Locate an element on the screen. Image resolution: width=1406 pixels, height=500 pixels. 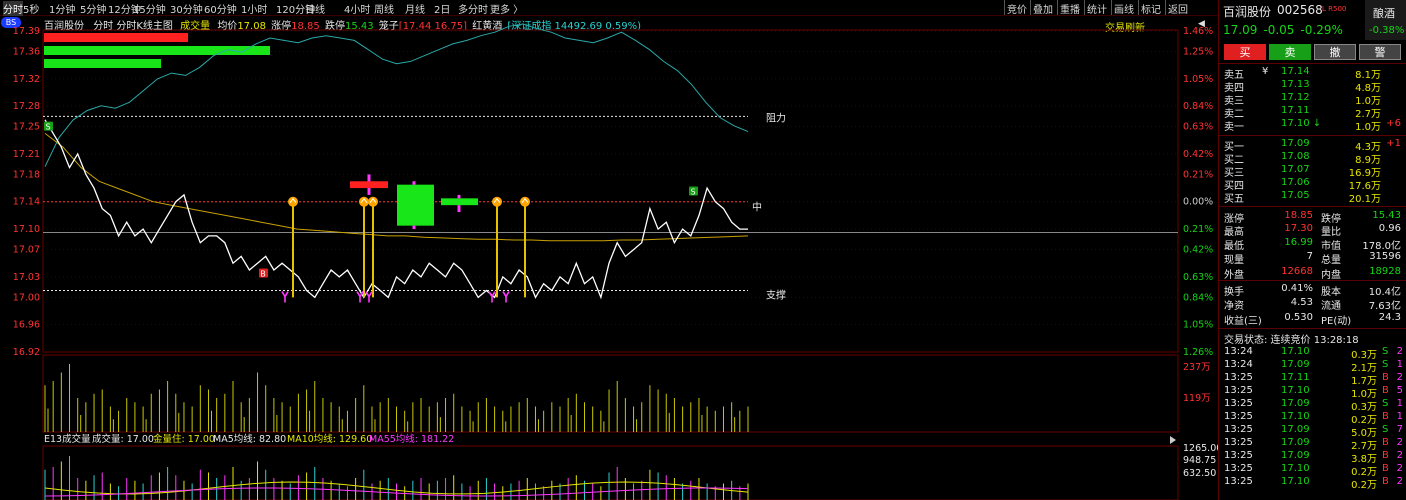
tick-row: 13:25 17.09 2.7万 B 2 is located at coordinates (1312, 444).